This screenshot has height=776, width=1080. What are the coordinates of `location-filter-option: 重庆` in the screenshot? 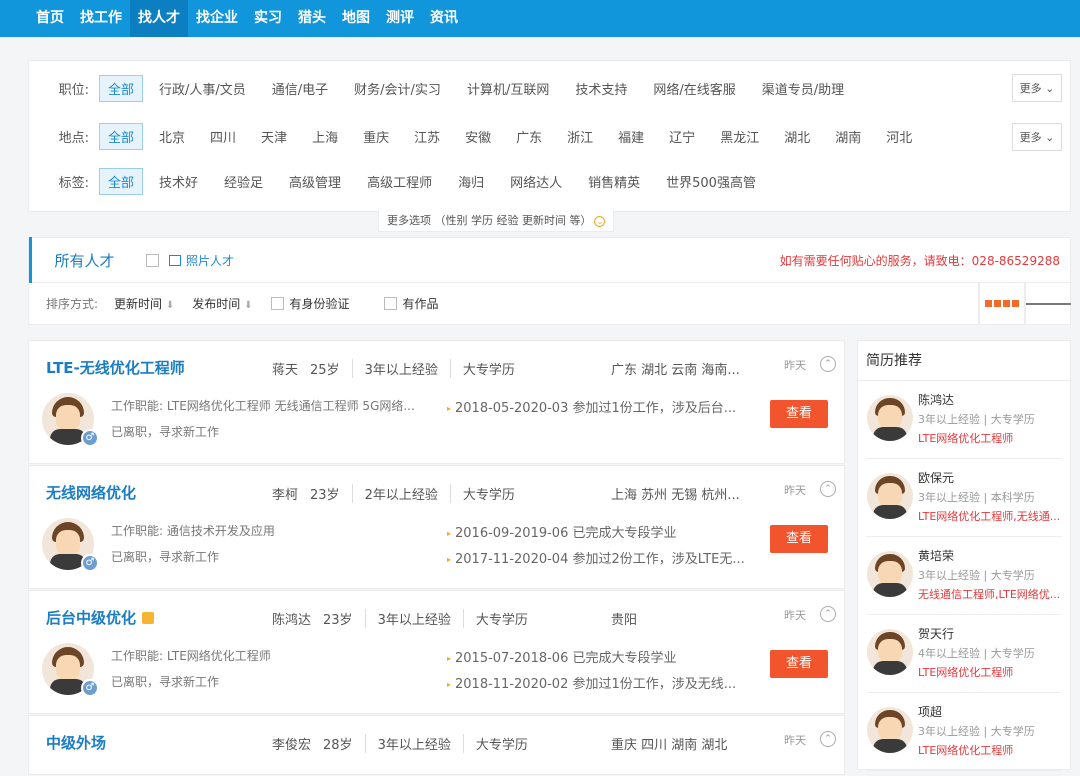 It's located at (376, 136).